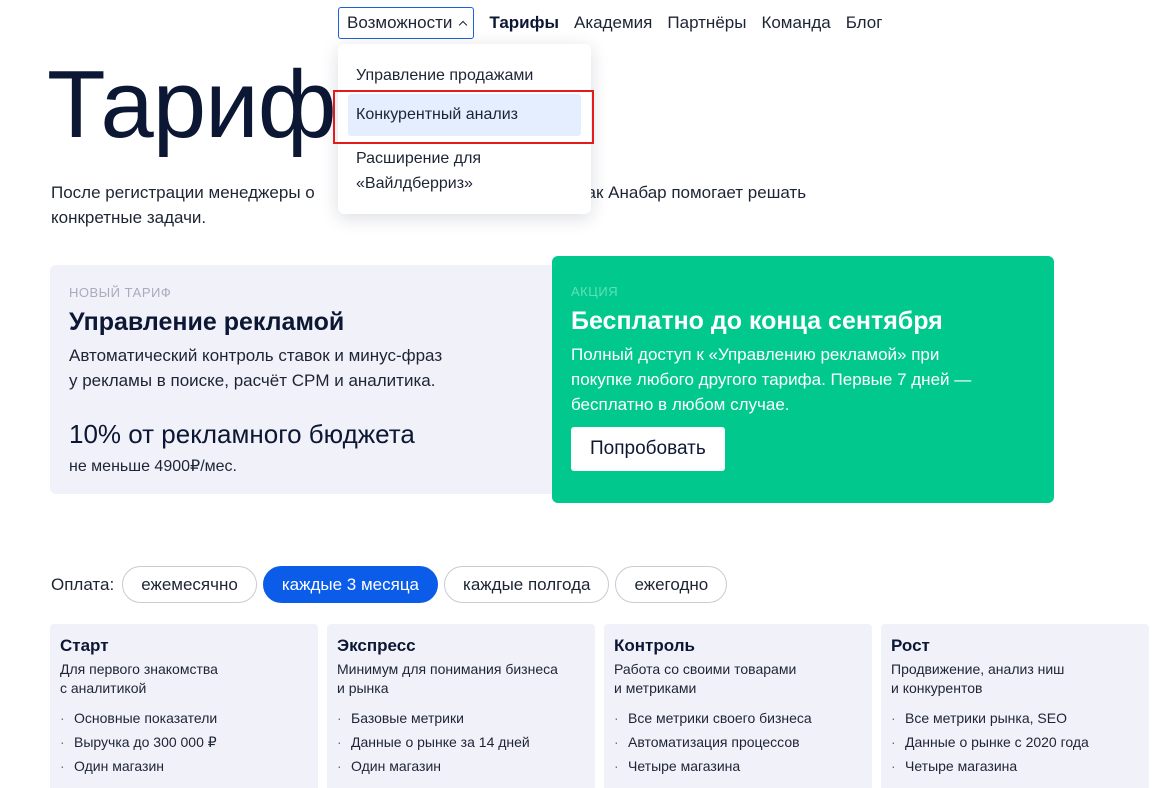 This screenshot has height=788, width=1164. Describe the element at coordinates (463, 25) in the screenshot. I see `chevron-up-icon` at that location.